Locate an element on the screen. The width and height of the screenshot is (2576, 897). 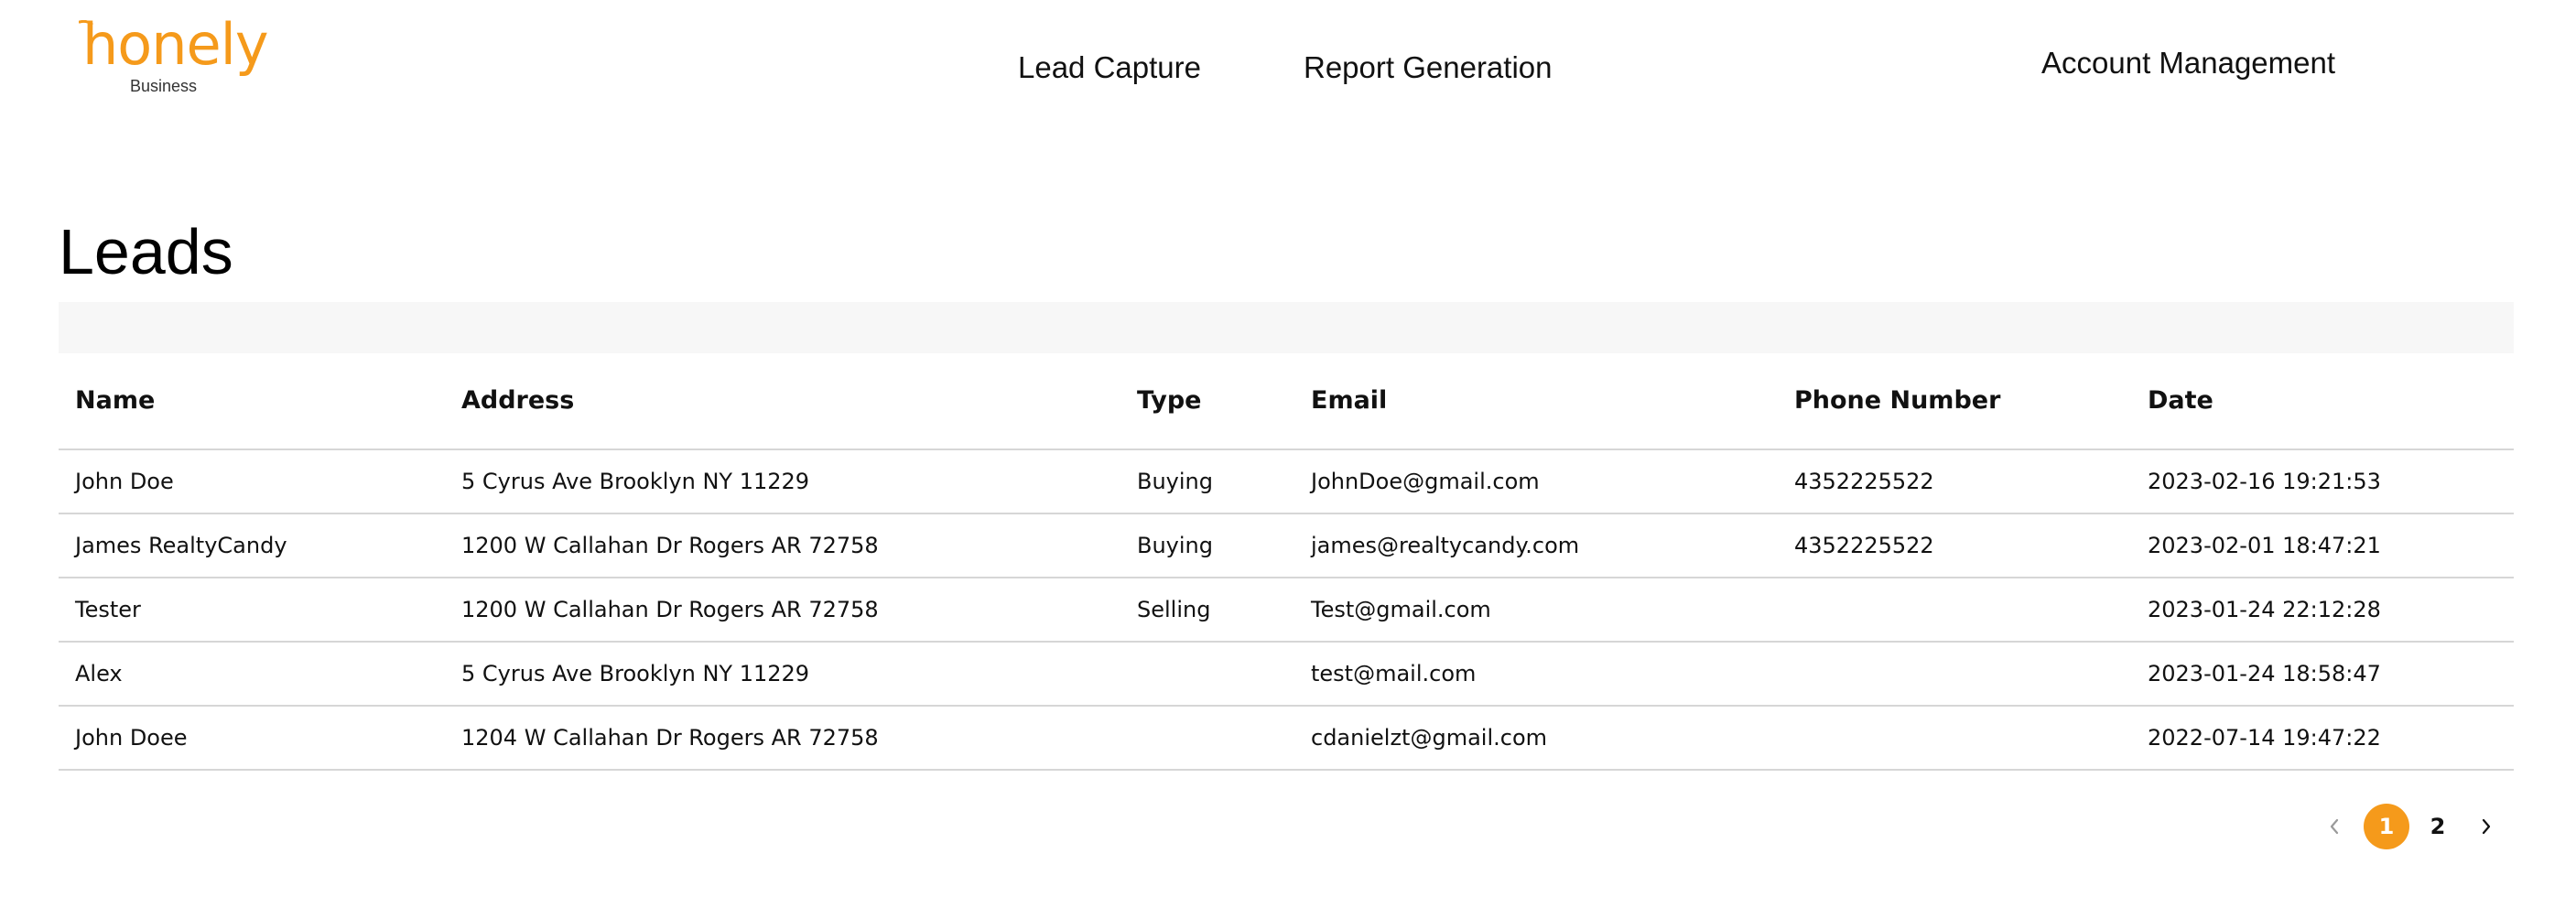
table-toolbar-band is located at coordinates (1286, 327).